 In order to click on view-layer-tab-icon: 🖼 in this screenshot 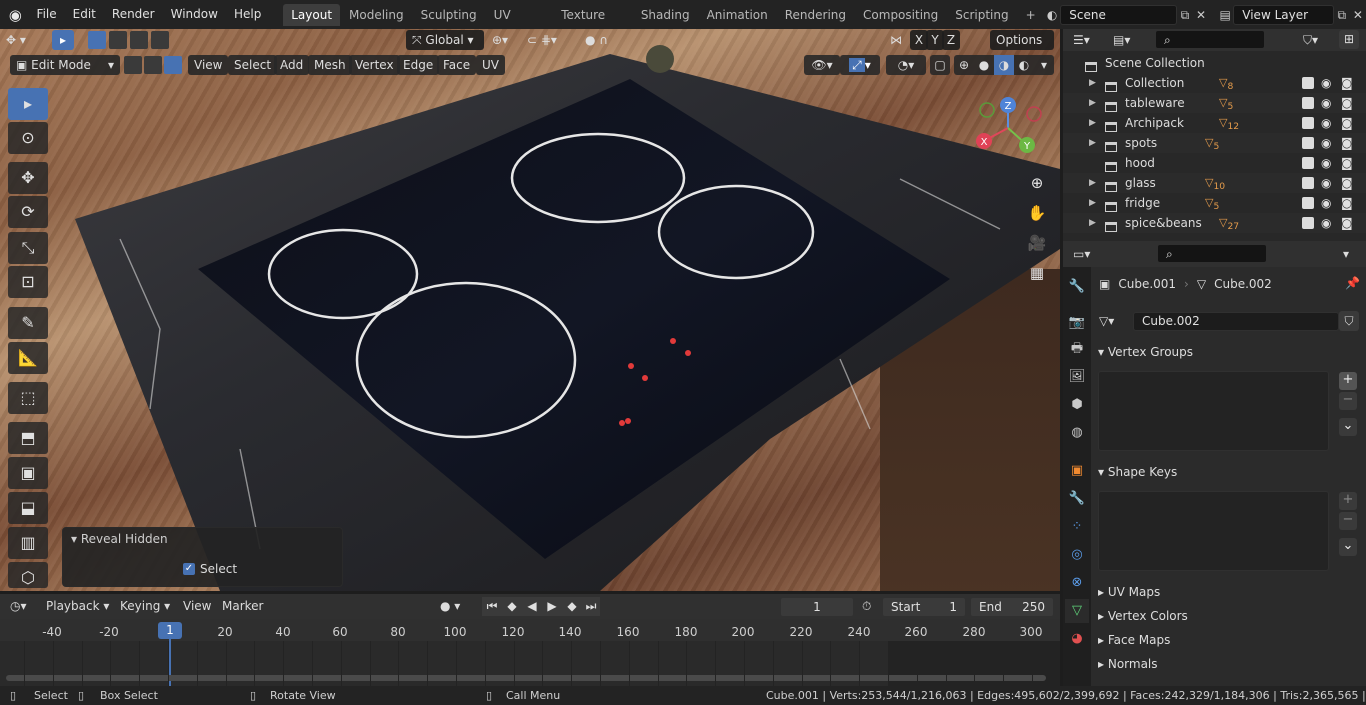, I will do `click(1077, 377)`.